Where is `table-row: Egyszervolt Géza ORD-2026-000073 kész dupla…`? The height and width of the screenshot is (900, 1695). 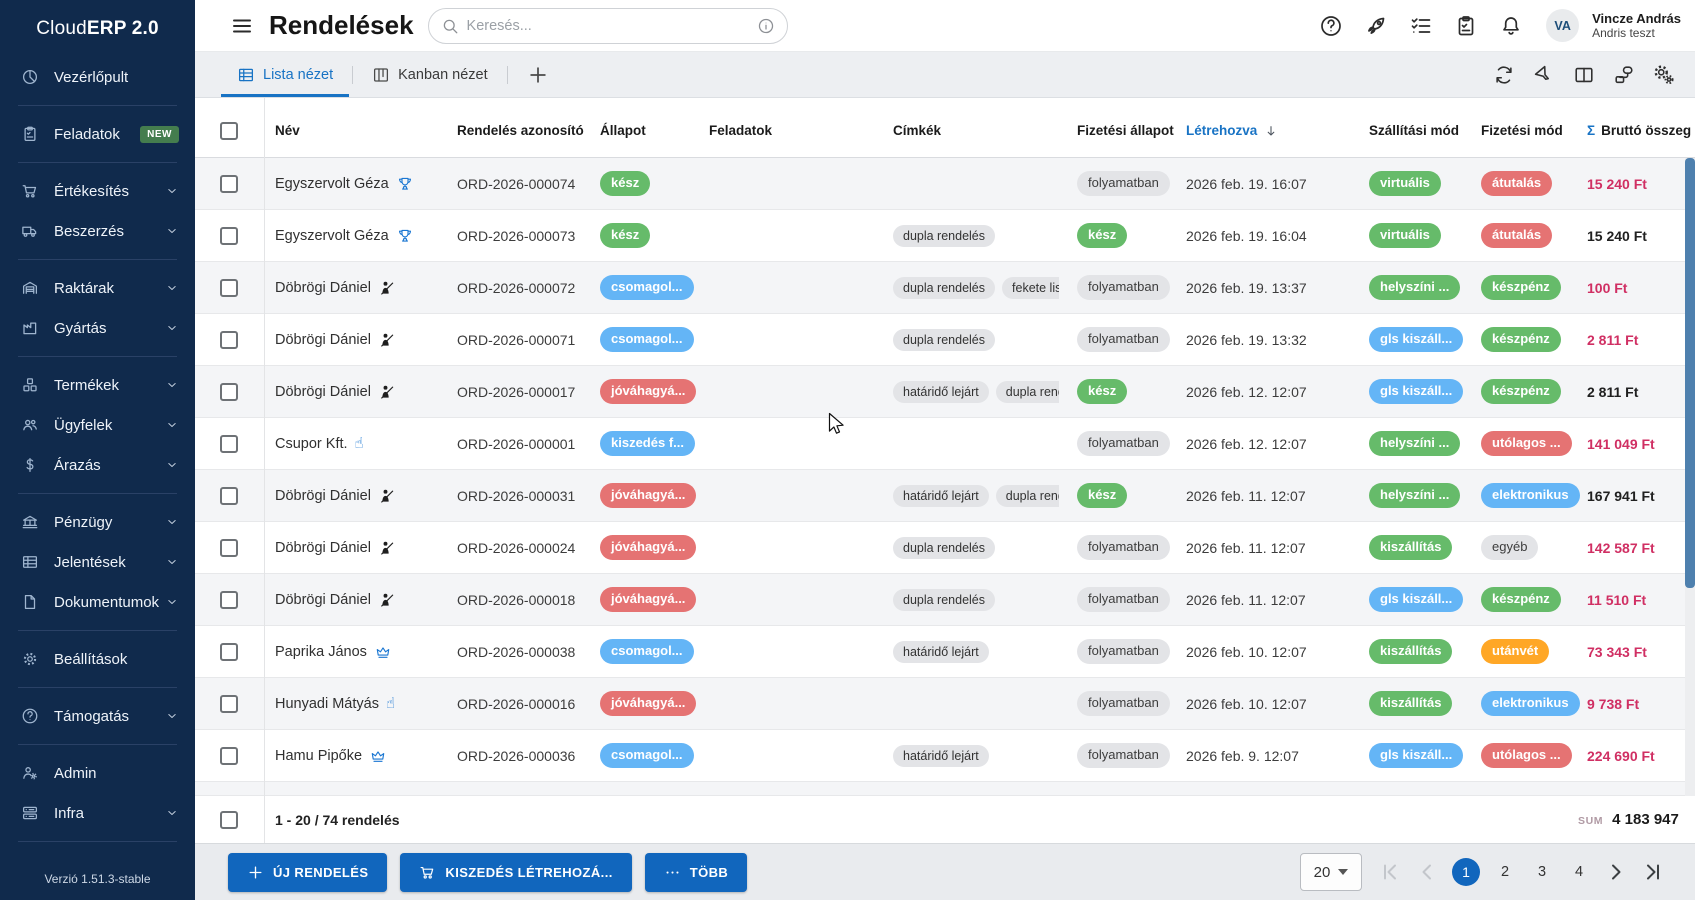 table-row: Egyszervolt Géza ORD-2026-000073 kész dupla… is located at coordinates (945, 236).